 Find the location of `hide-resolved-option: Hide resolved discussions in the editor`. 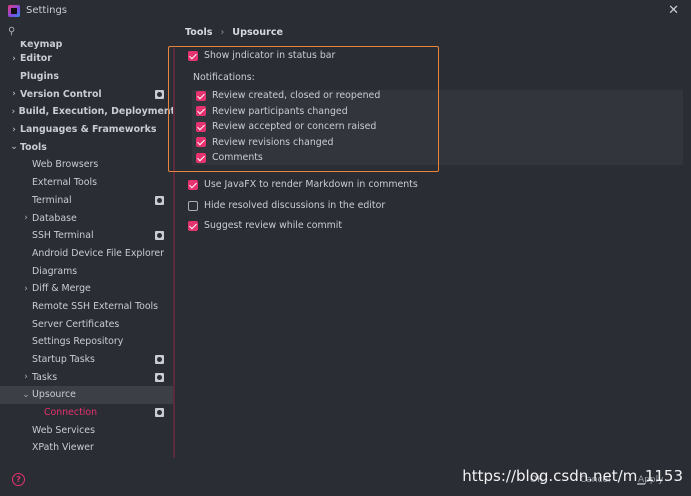

hide-resolved-option: Hide resolved discussions in the editor is located at coordinates (286, 205).